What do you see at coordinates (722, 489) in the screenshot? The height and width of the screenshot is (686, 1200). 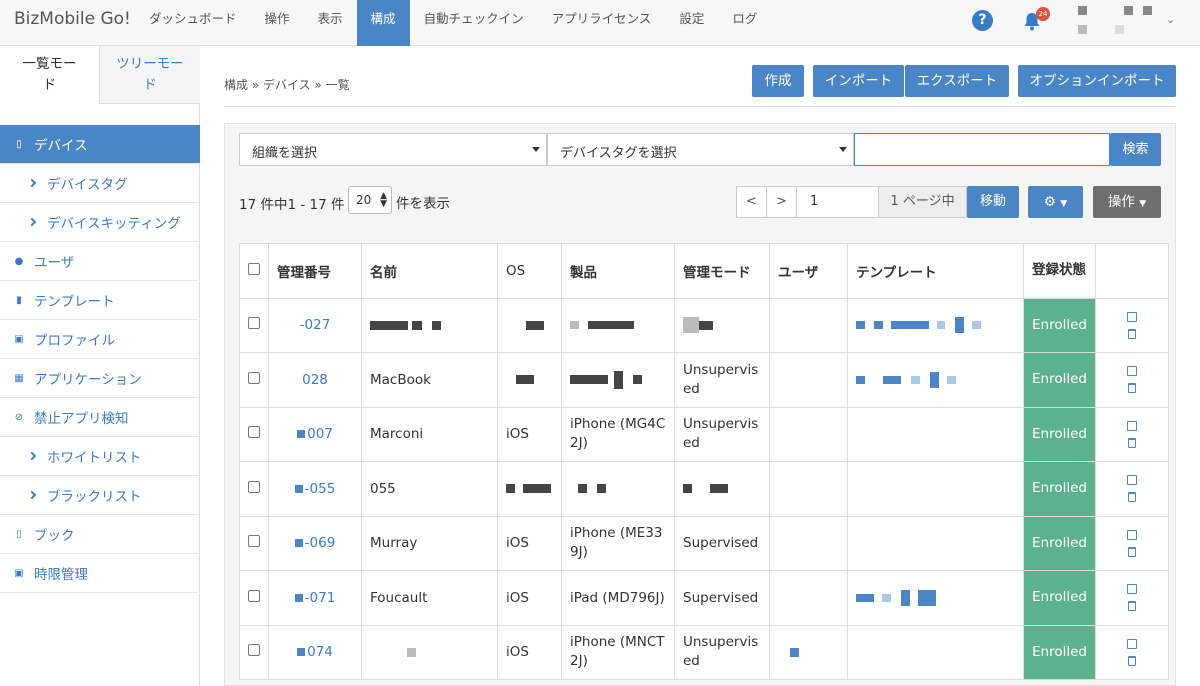 I see `device-mode` at bounding box center [722, 489].